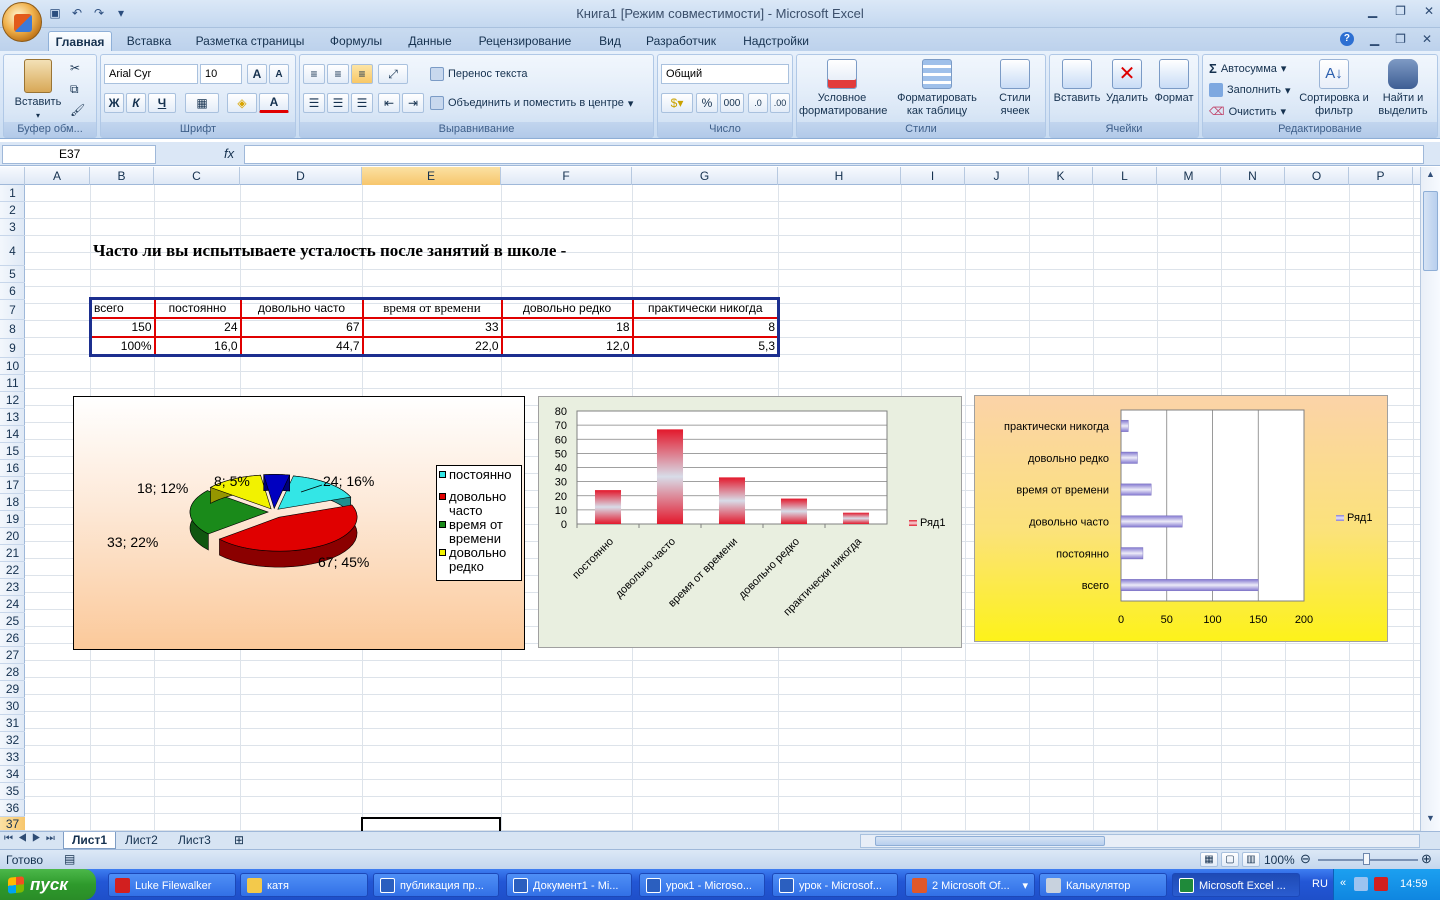 The width and height of the screenshot is (1440, 900). Describe the element at coordinates (279, 74) in the screenshot. I see `shrink-font-icon: A` at that location.